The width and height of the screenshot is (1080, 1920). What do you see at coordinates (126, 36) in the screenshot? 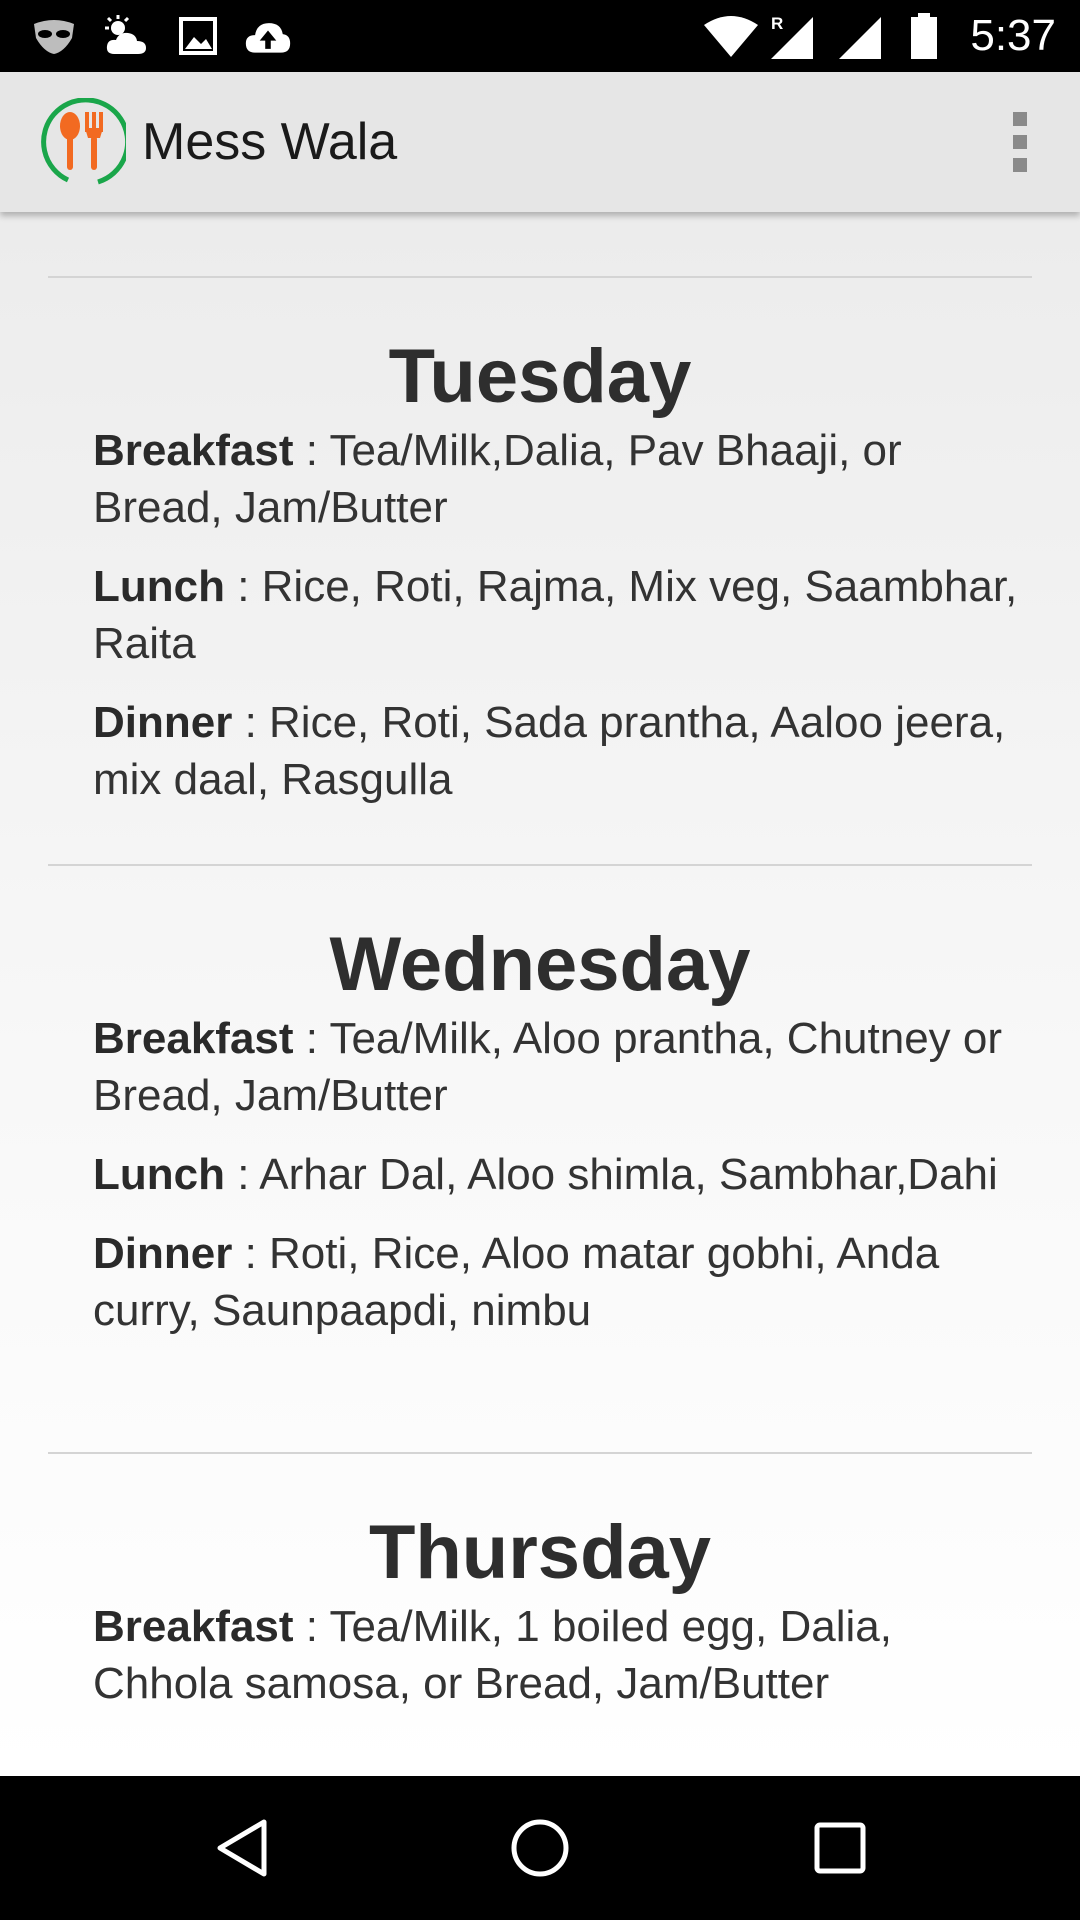
I see `weather-cloud-sun-icon` at bounding box center [126, 36].